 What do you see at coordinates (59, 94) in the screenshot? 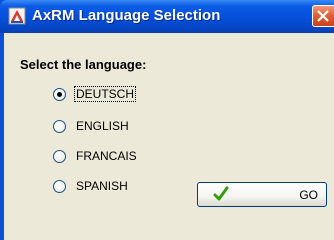
I see `radio-button-deutsch` at bounding box center [59, 94].